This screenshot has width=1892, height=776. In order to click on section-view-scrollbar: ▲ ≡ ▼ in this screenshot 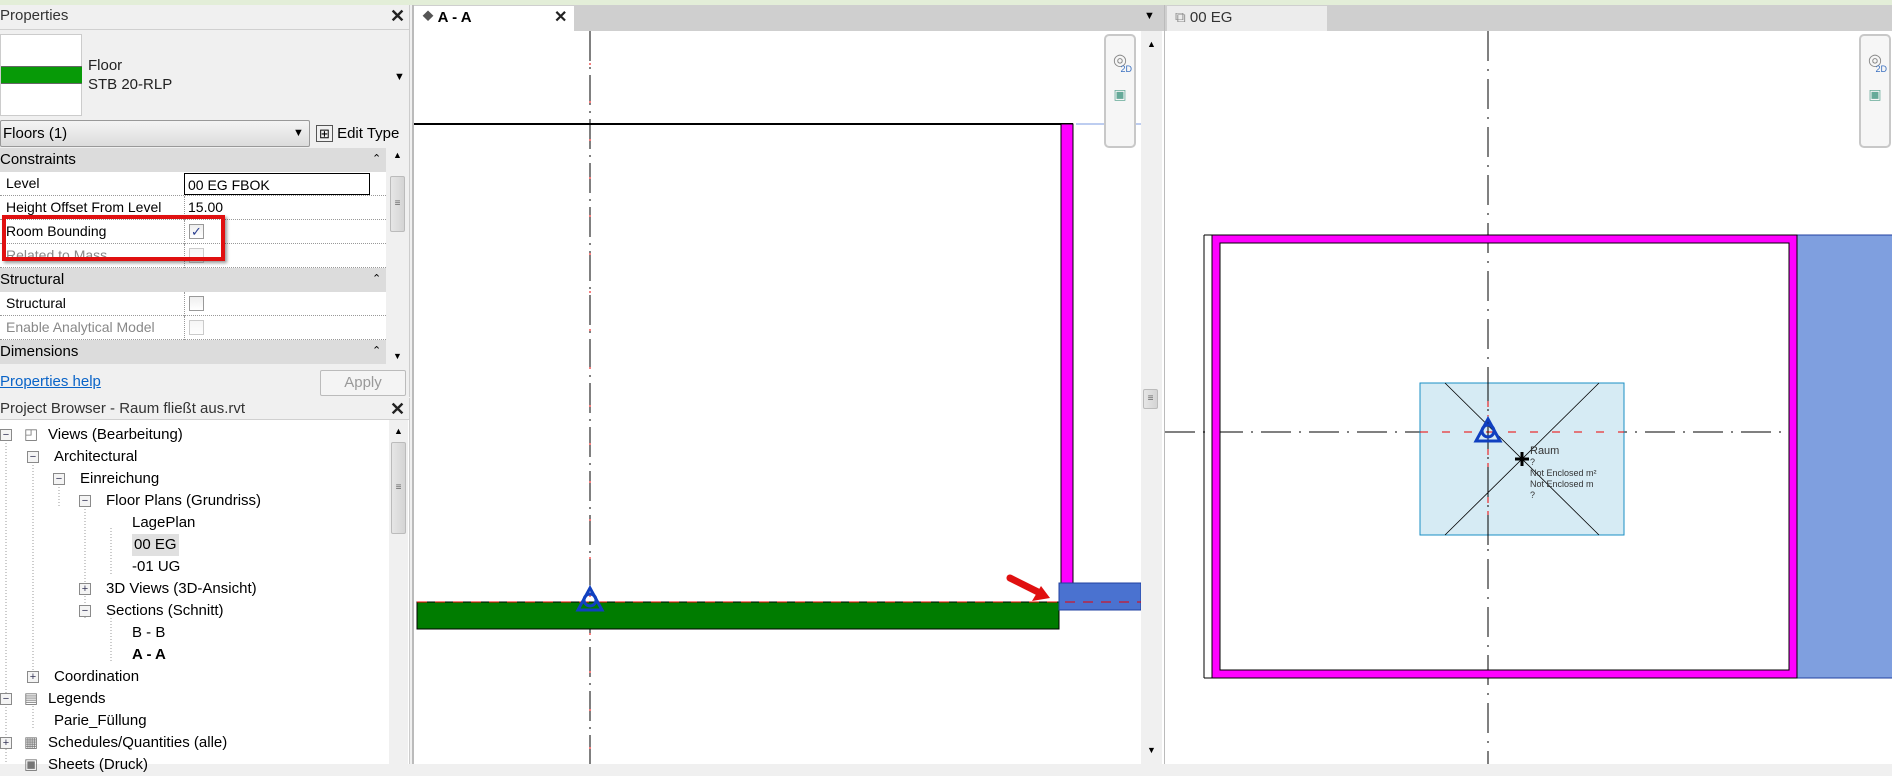, I will do `click(1151, 397)`.